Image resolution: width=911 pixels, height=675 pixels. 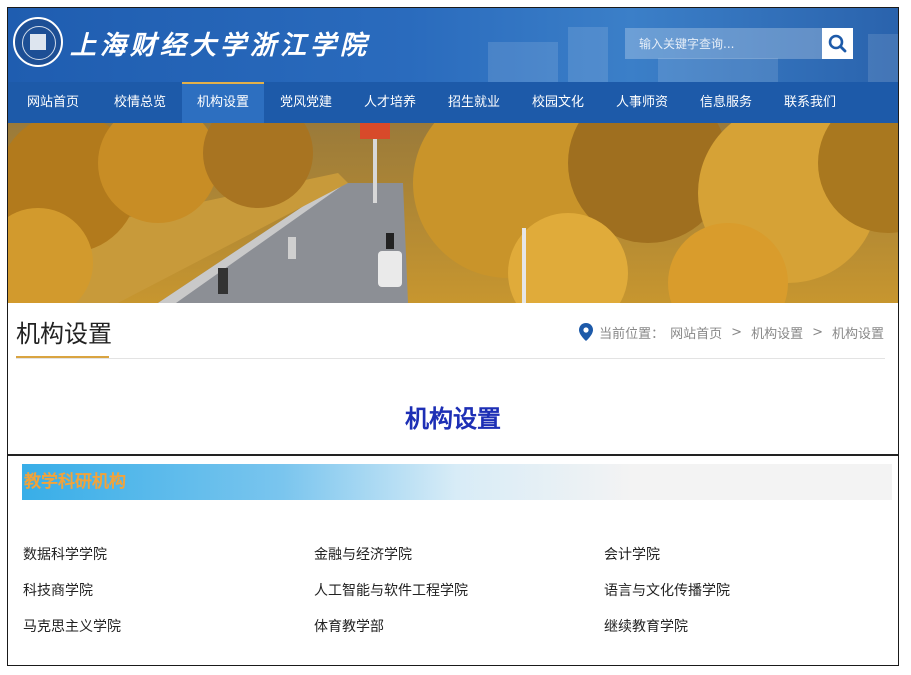 I want to click on breadcrumb: 当前位置： 网站首页 > 机构设置 > 机构设置, so click(x=731, y=332).